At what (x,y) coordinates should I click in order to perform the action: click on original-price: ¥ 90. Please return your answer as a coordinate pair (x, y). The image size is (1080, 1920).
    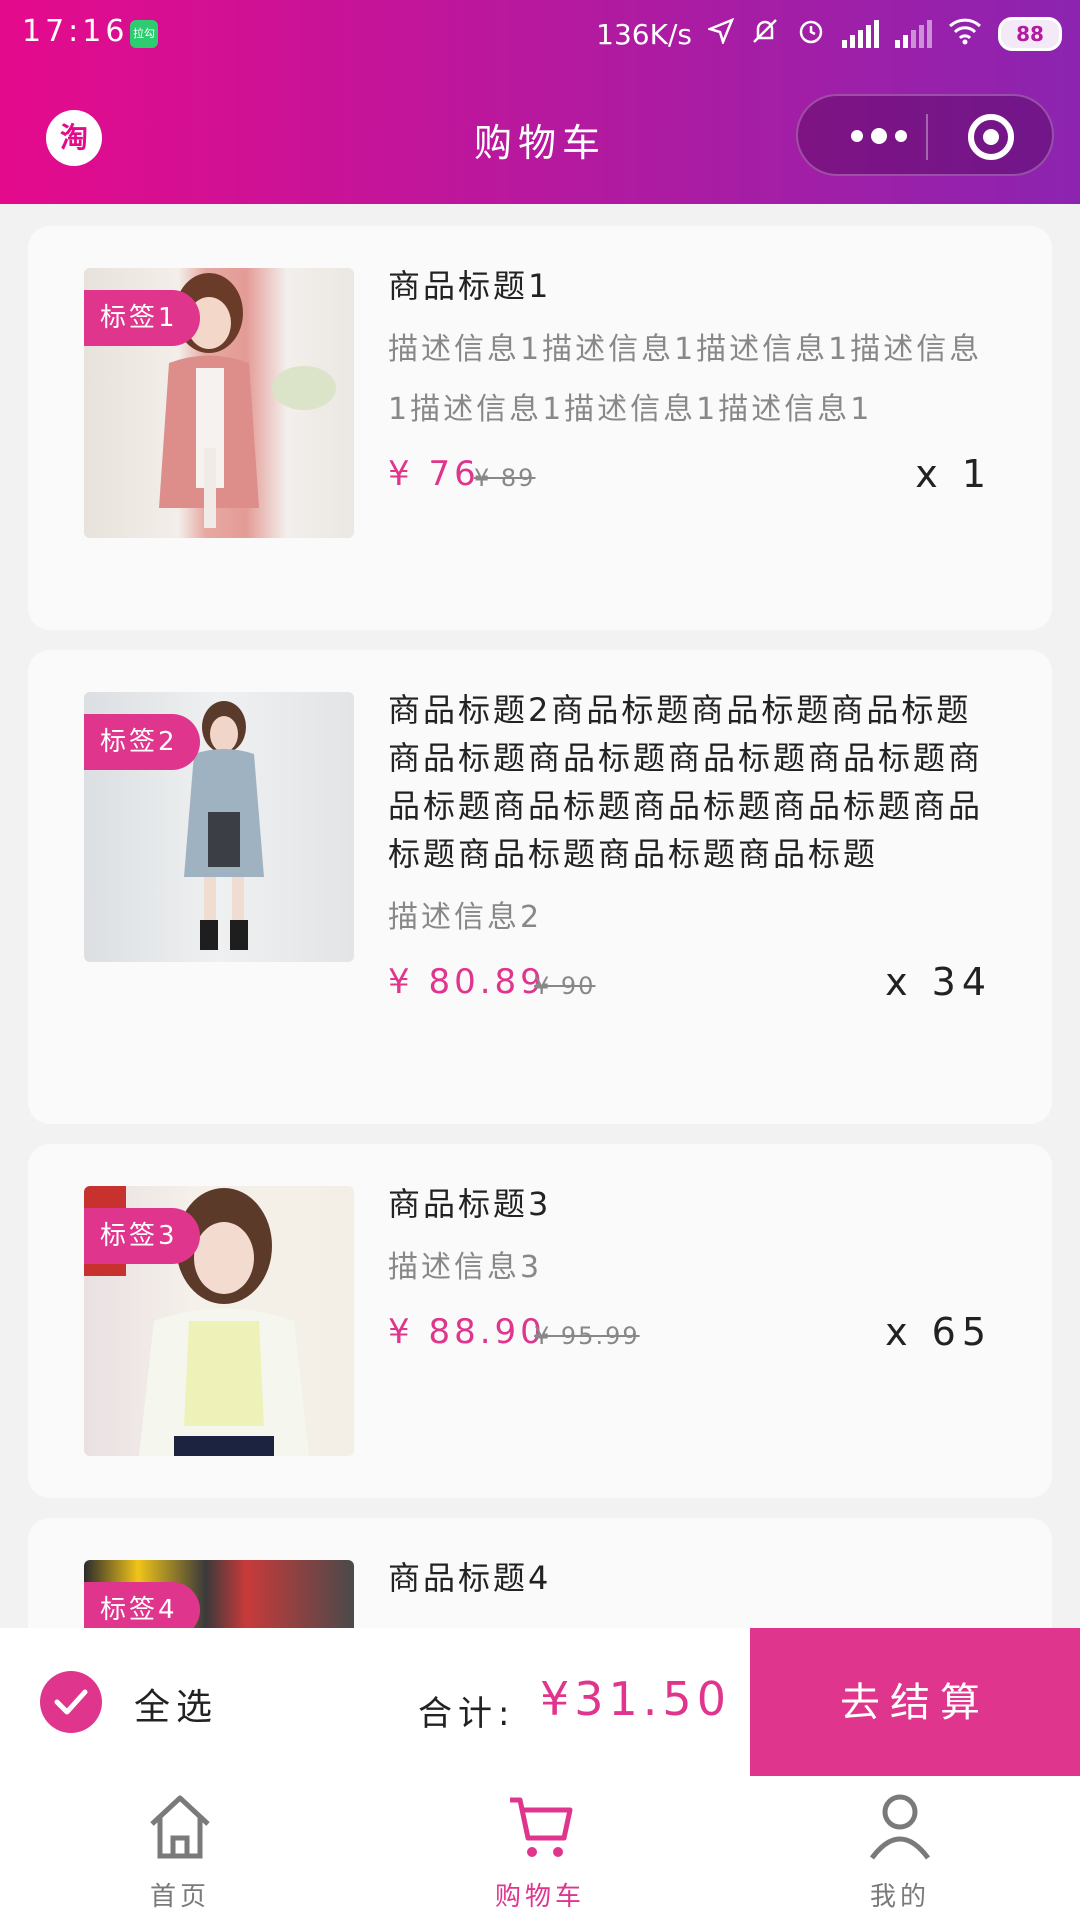
    Looking at the image, I should click on (565, 986).